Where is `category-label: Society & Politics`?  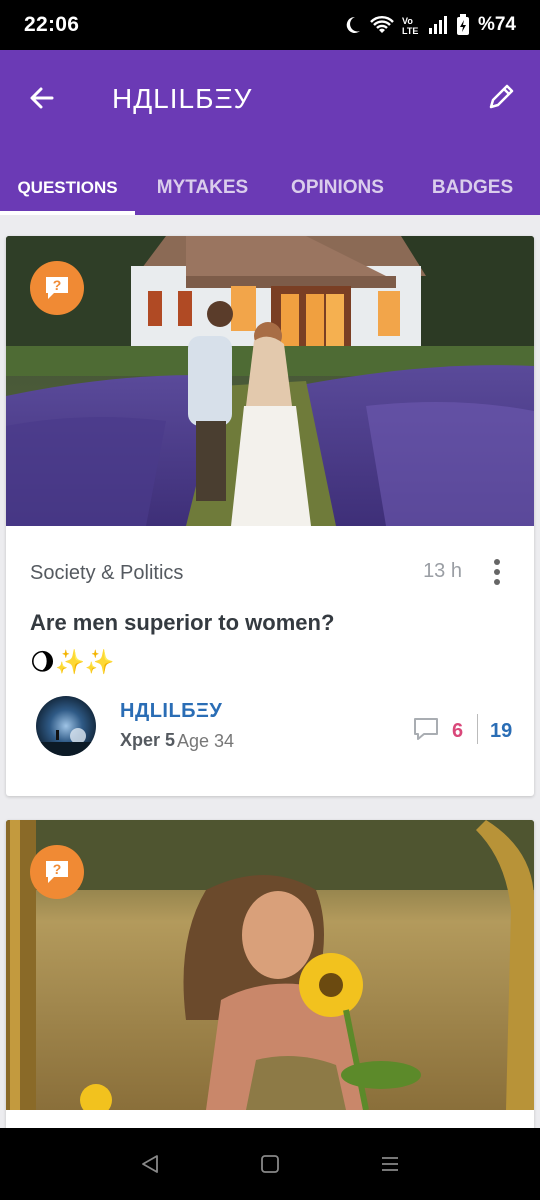
category-label: Society & Politics is located at coordinates (106, 573).